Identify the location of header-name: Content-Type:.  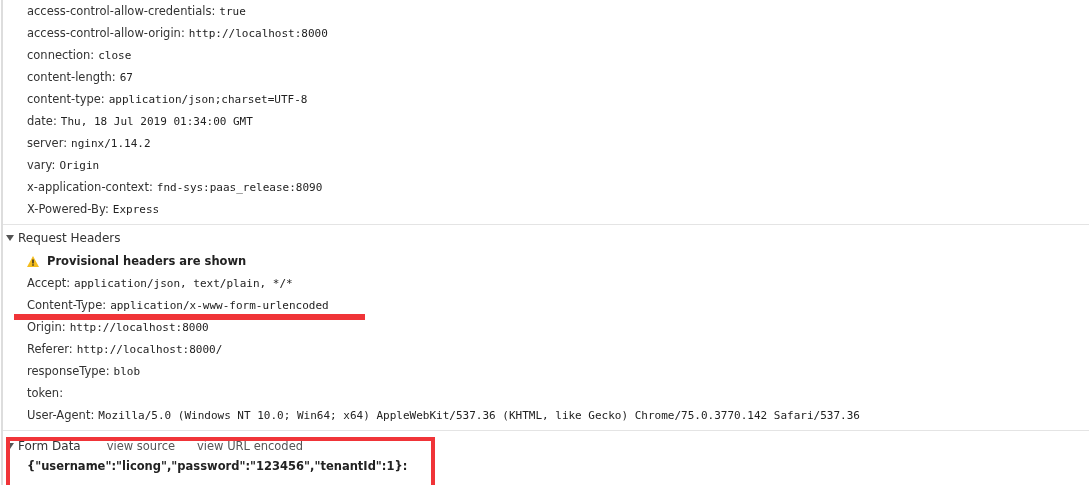
(67, 305).